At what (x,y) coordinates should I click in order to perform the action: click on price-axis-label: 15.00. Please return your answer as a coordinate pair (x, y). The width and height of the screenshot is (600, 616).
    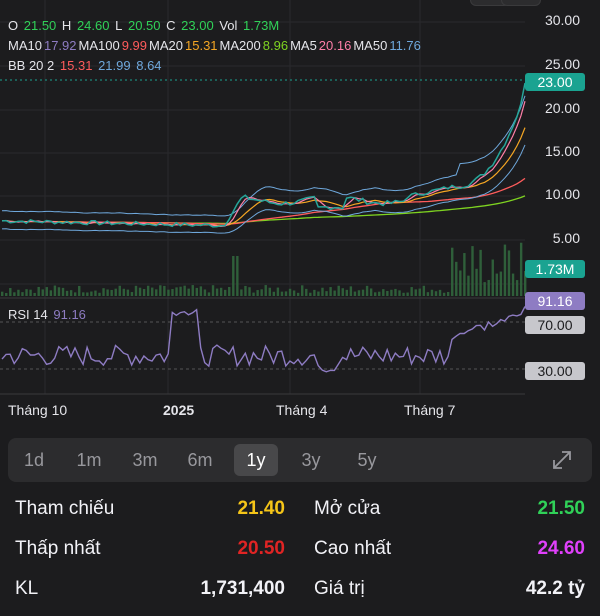
    Looking at the image, I should click on (562, 151).